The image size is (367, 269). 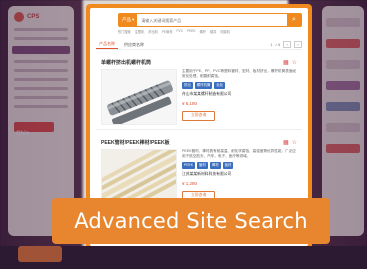 I want to click on caption-banner: Advanced Site Search, so click(x=191, y=221).